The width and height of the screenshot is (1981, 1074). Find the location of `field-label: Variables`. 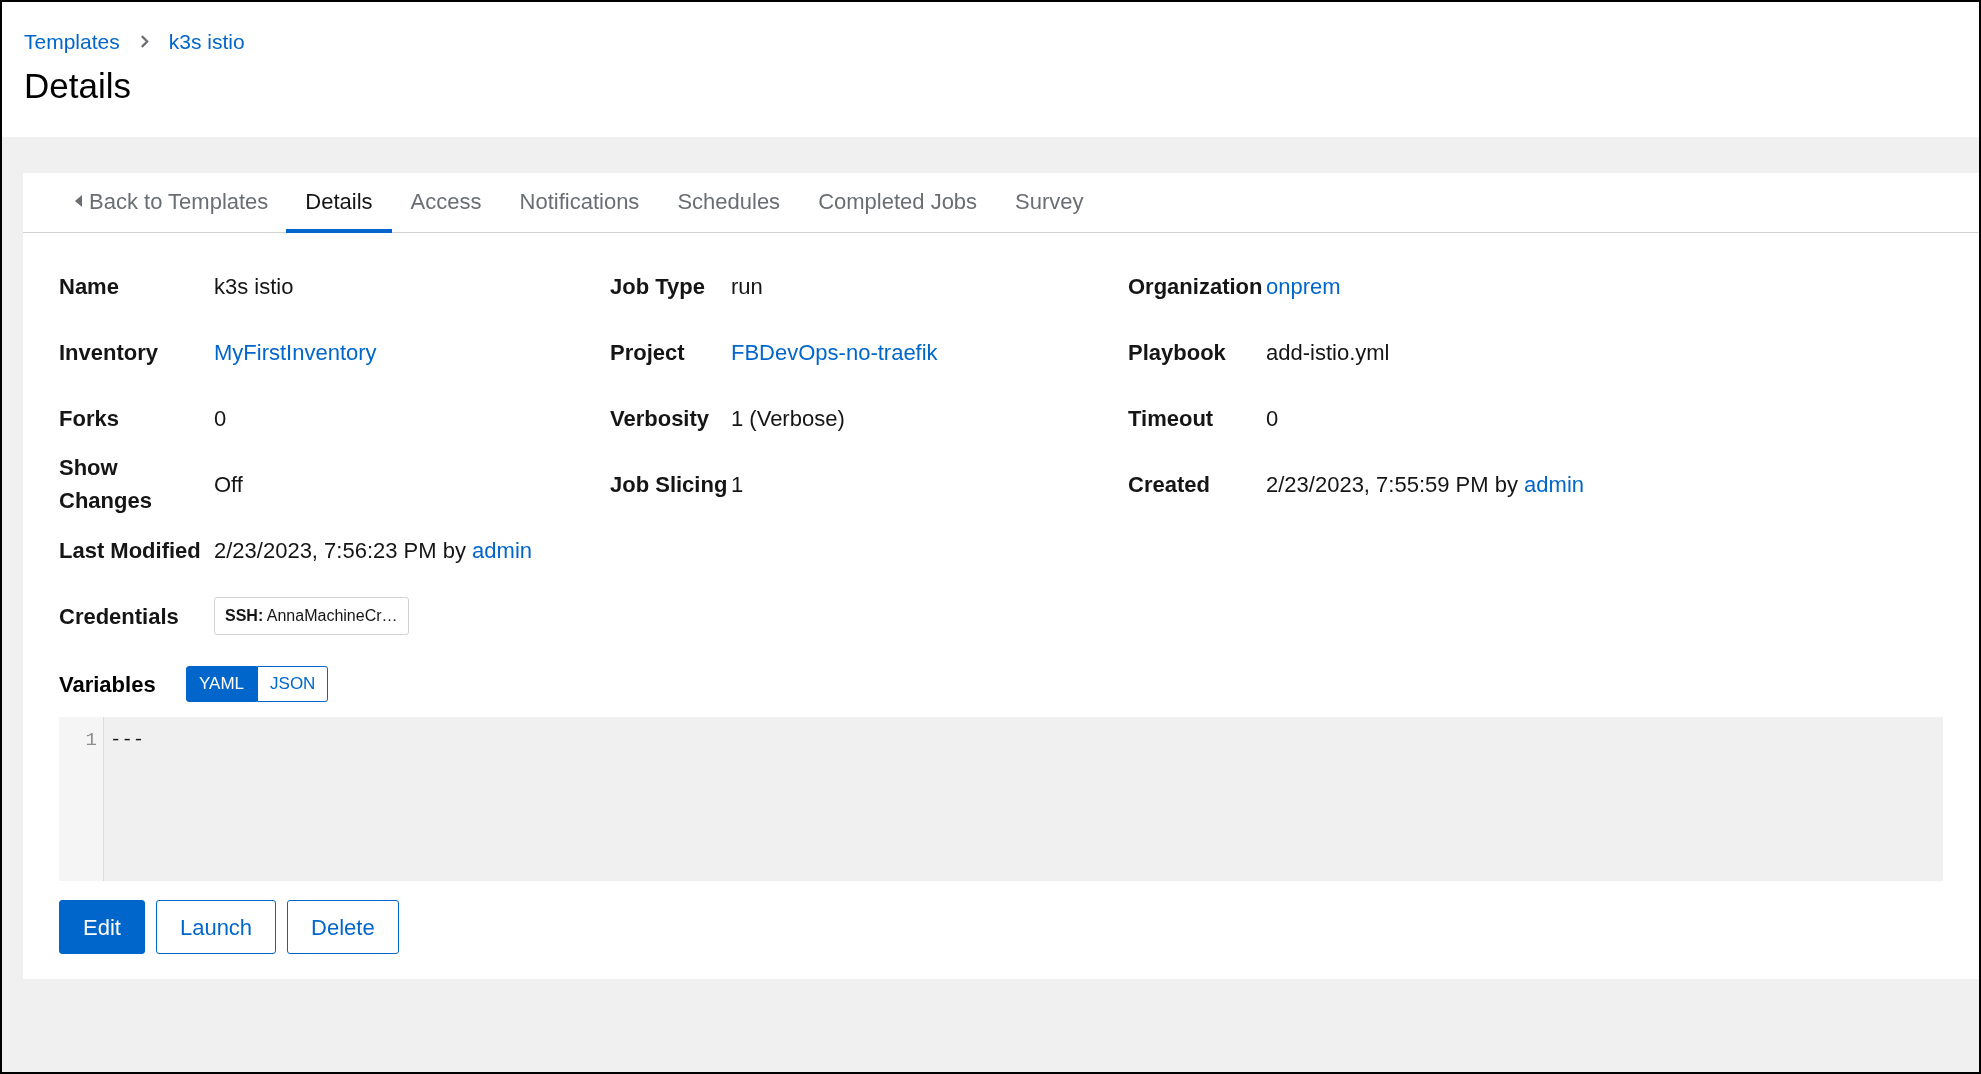

field-label: Variables is located at coordinates (108, 684).